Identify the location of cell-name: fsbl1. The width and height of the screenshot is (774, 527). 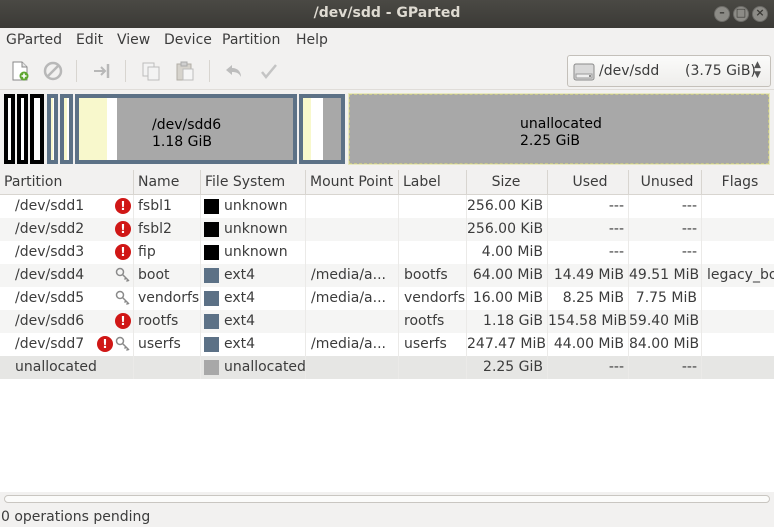
(167, 206).